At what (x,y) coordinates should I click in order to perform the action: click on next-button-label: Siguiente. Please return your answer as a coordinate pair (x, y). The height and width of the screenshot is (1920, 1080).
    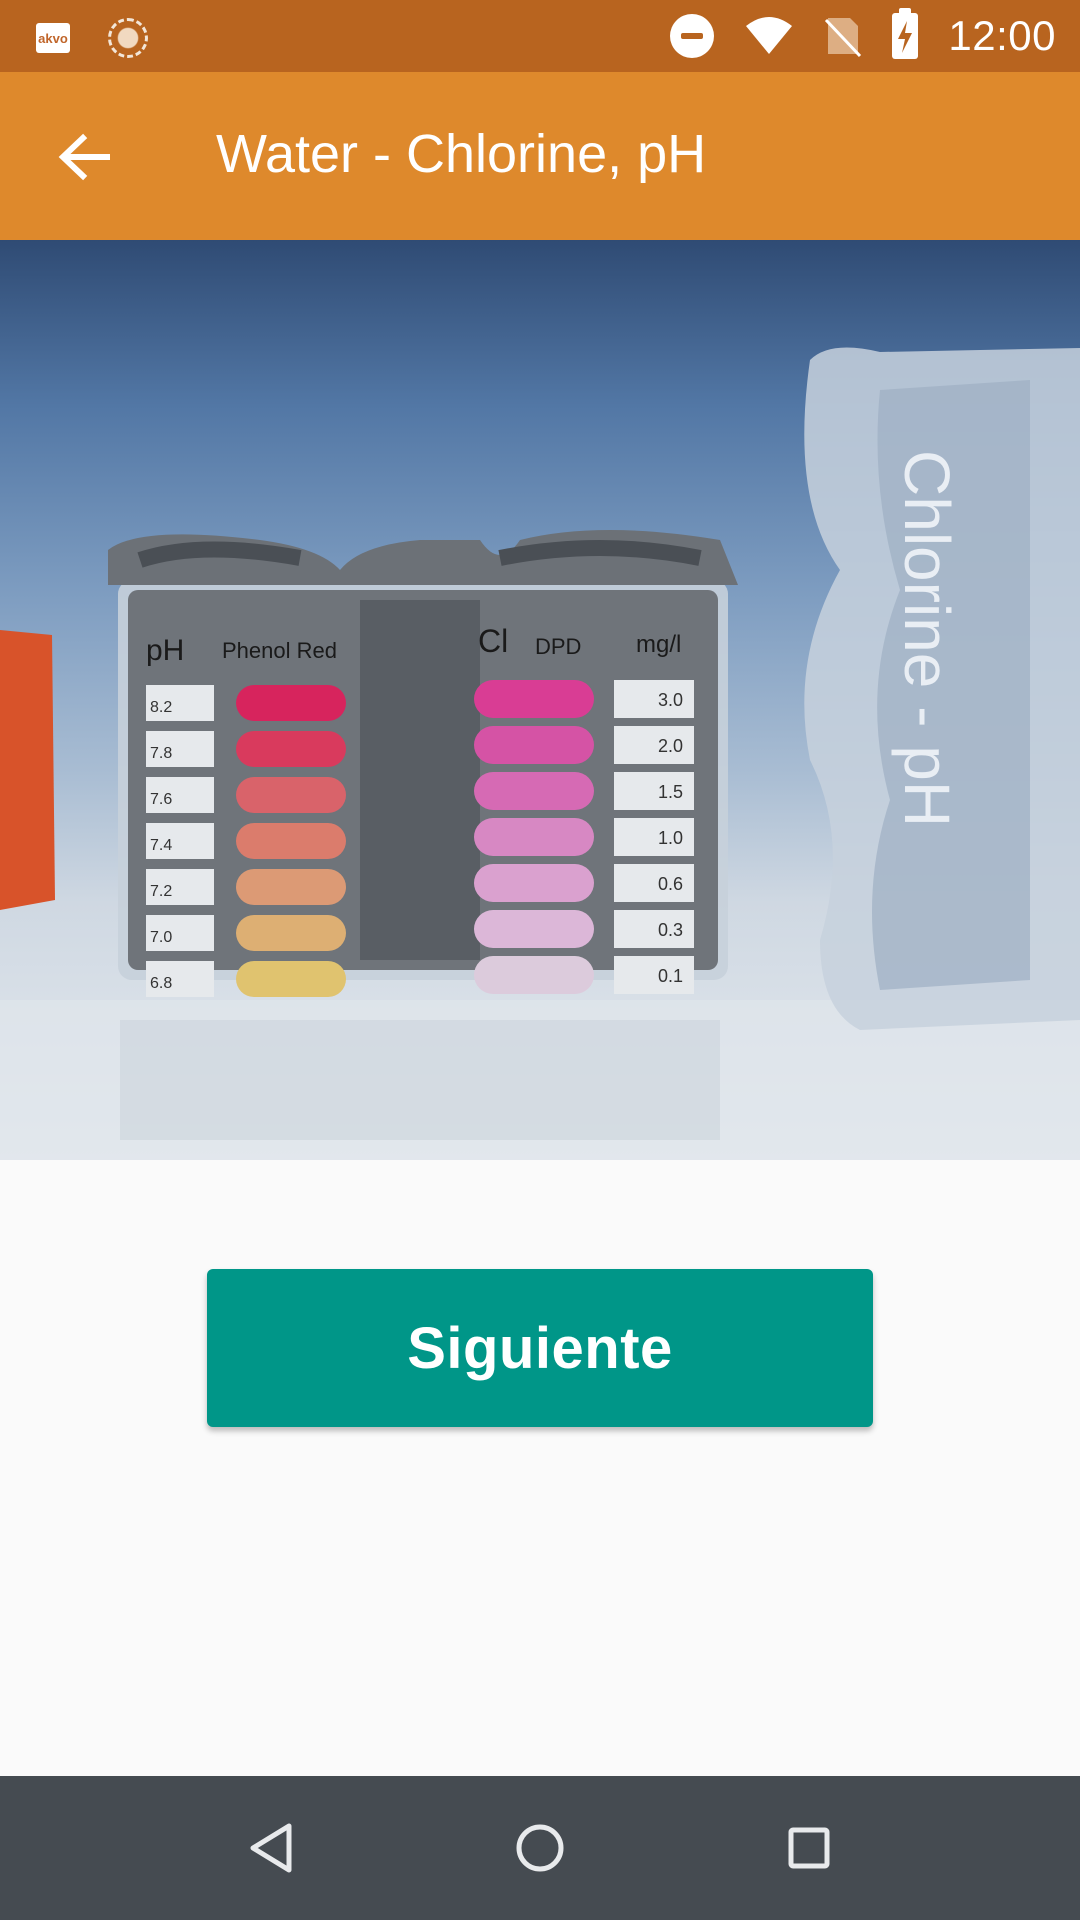
    Looking at the image, I should click on (540, 1348).